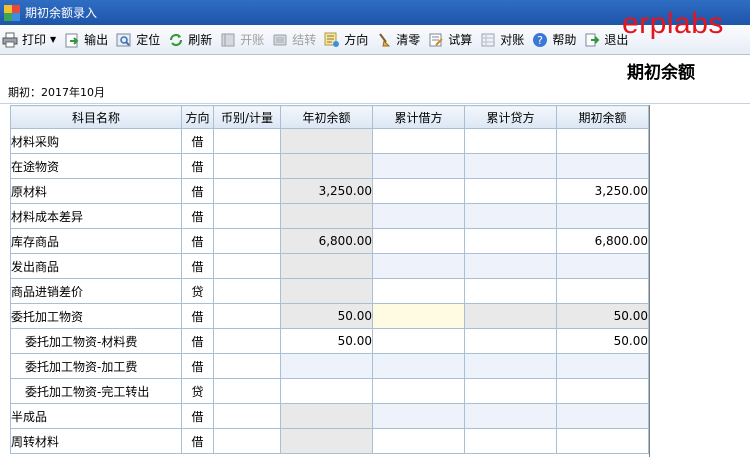 The height and width of the screenshot is (457, 750). What do you see at coordinates (602, 117) in the screenshot?
I see `col-header-opening-balance: 期初余额` at bounding box center [602, 117].